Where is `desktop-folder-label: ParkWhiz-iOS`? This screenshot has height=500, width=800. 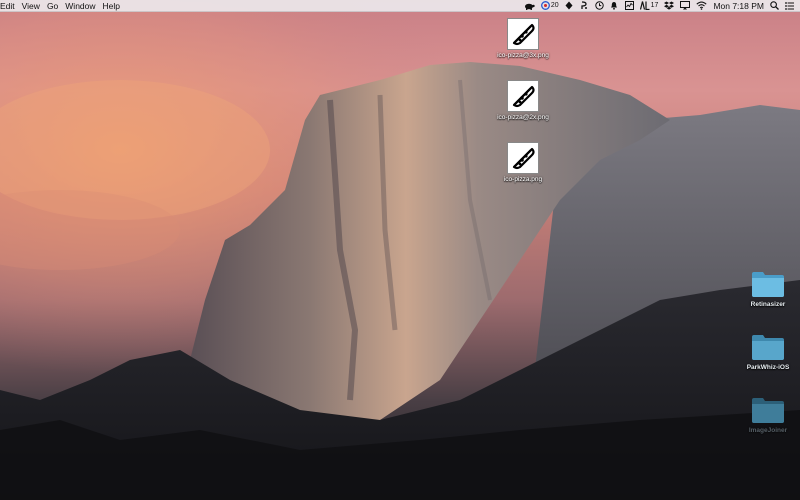 desktop-folder-label: ParkWhiz-iOS is located at coordinates (768, 367).